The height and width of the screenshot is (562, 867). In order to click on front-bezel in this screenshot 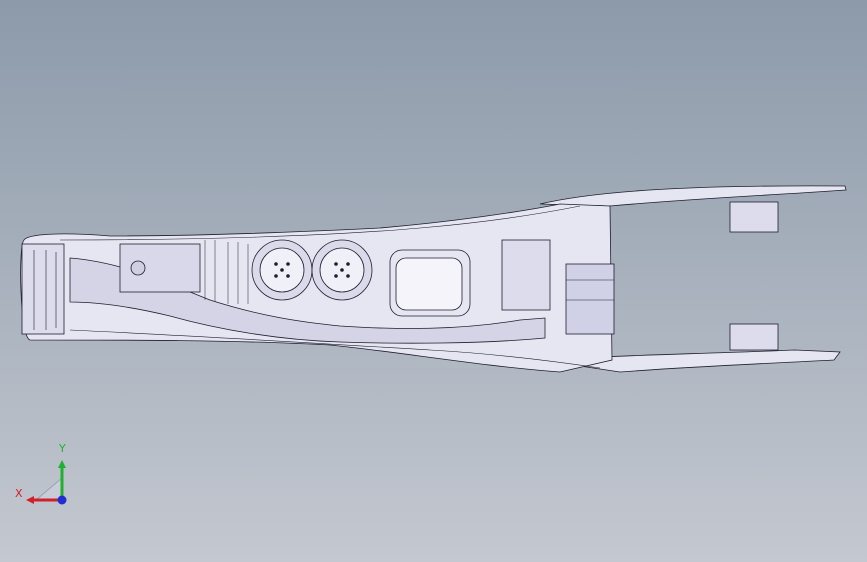, I will do `click(43, 289)`.